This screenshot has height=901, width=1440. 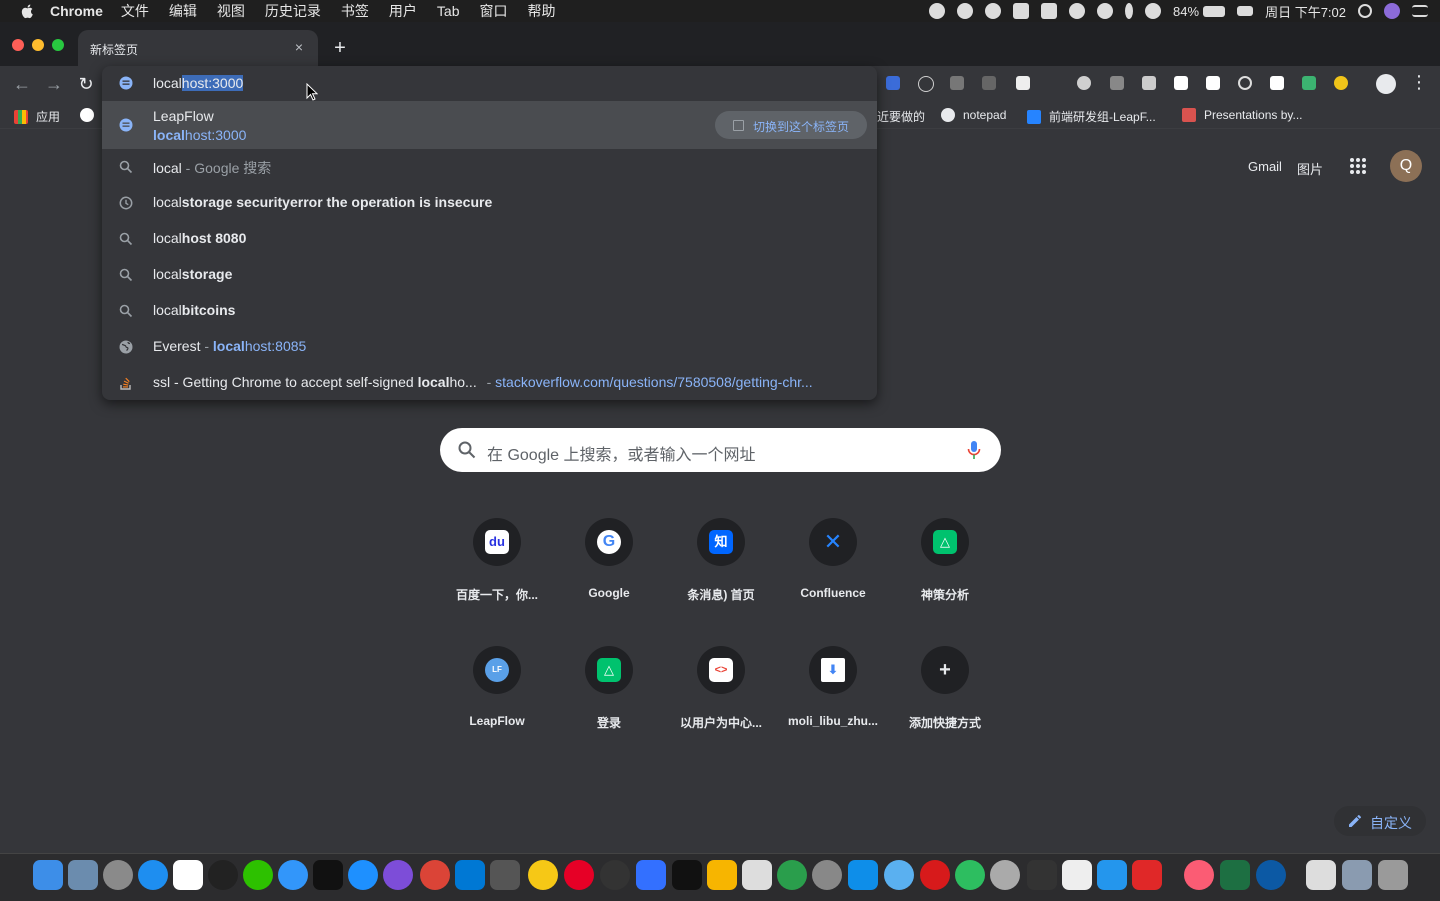 I want to click on extension-pen-icon, so click(x=1023, y=83).